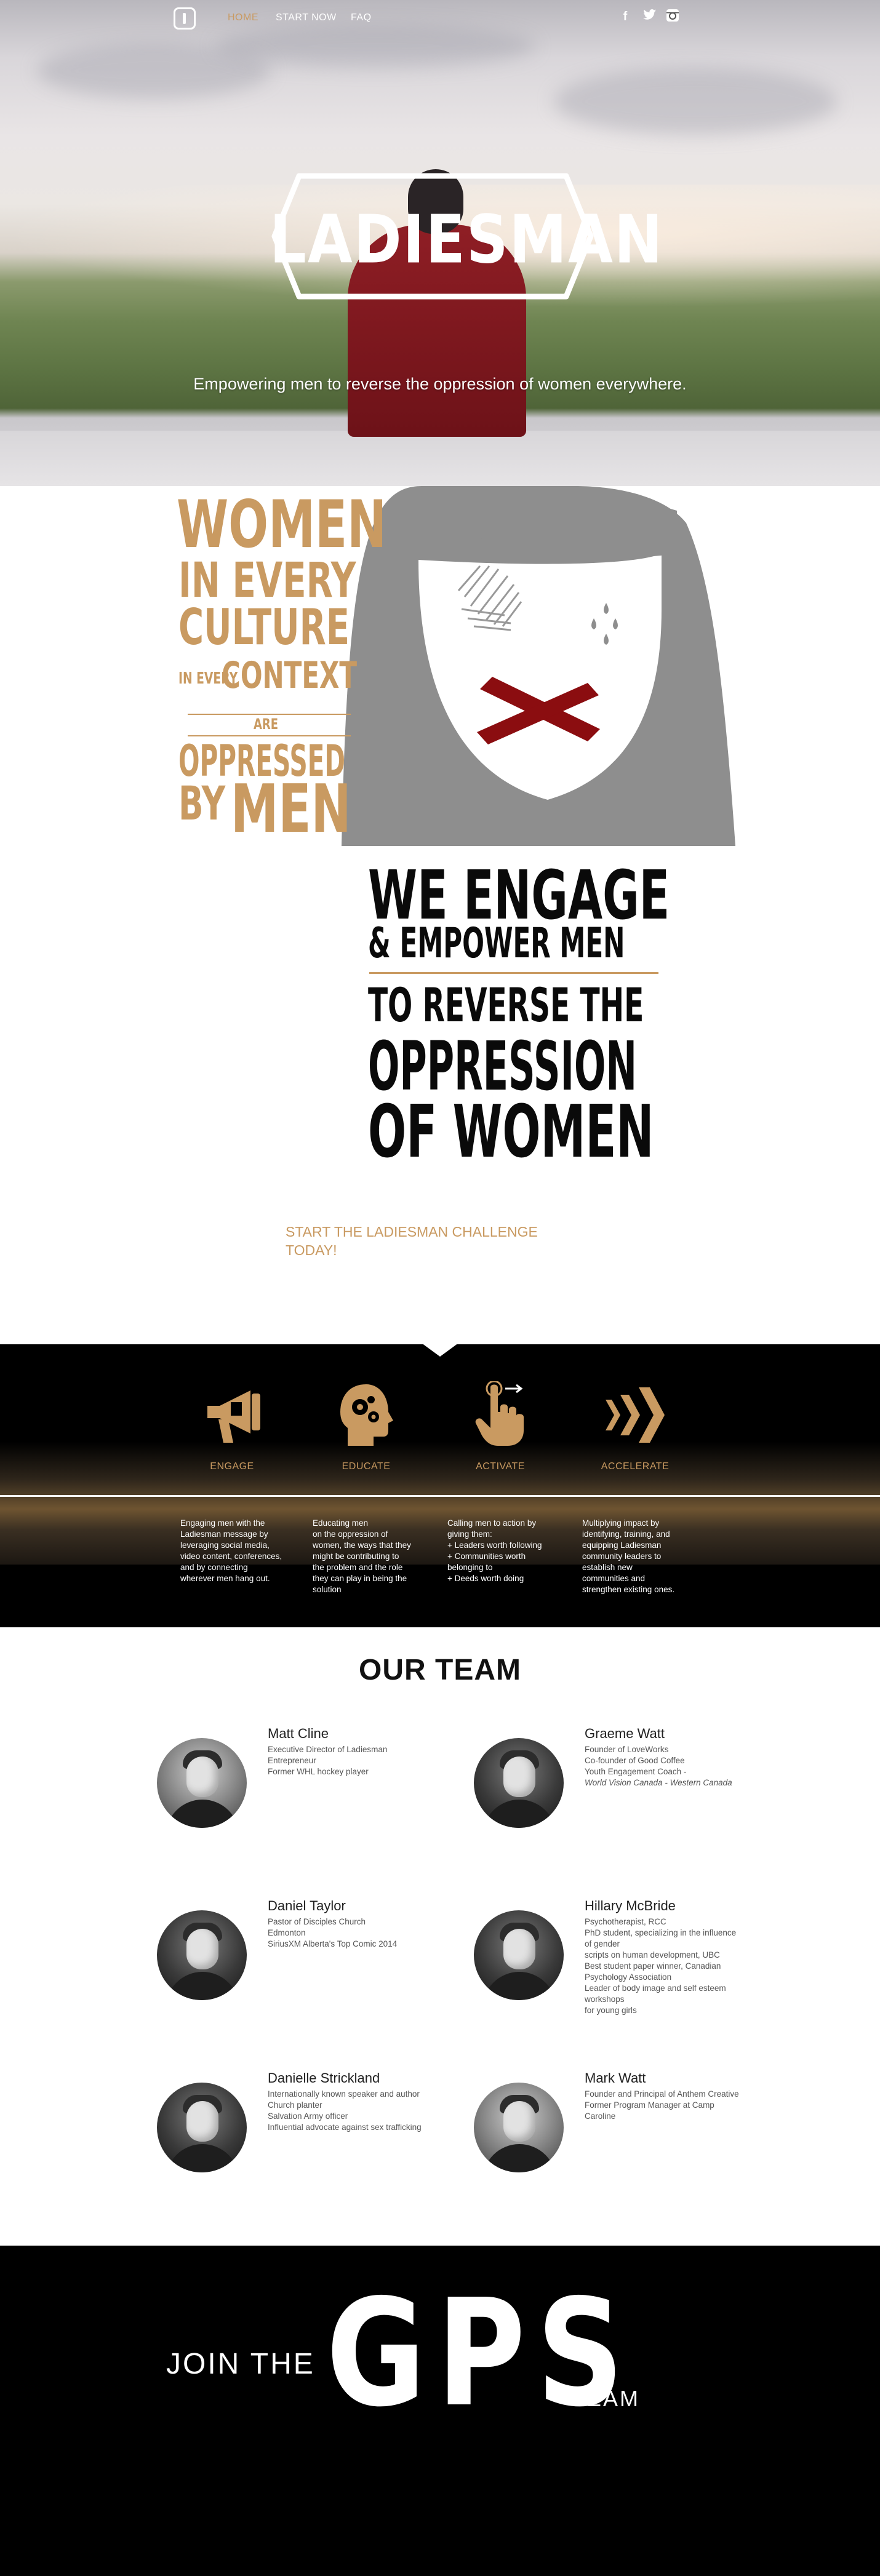  I want to click on join-gps-footer: JOIN THE GPS TEAM, so click(440, 2411).